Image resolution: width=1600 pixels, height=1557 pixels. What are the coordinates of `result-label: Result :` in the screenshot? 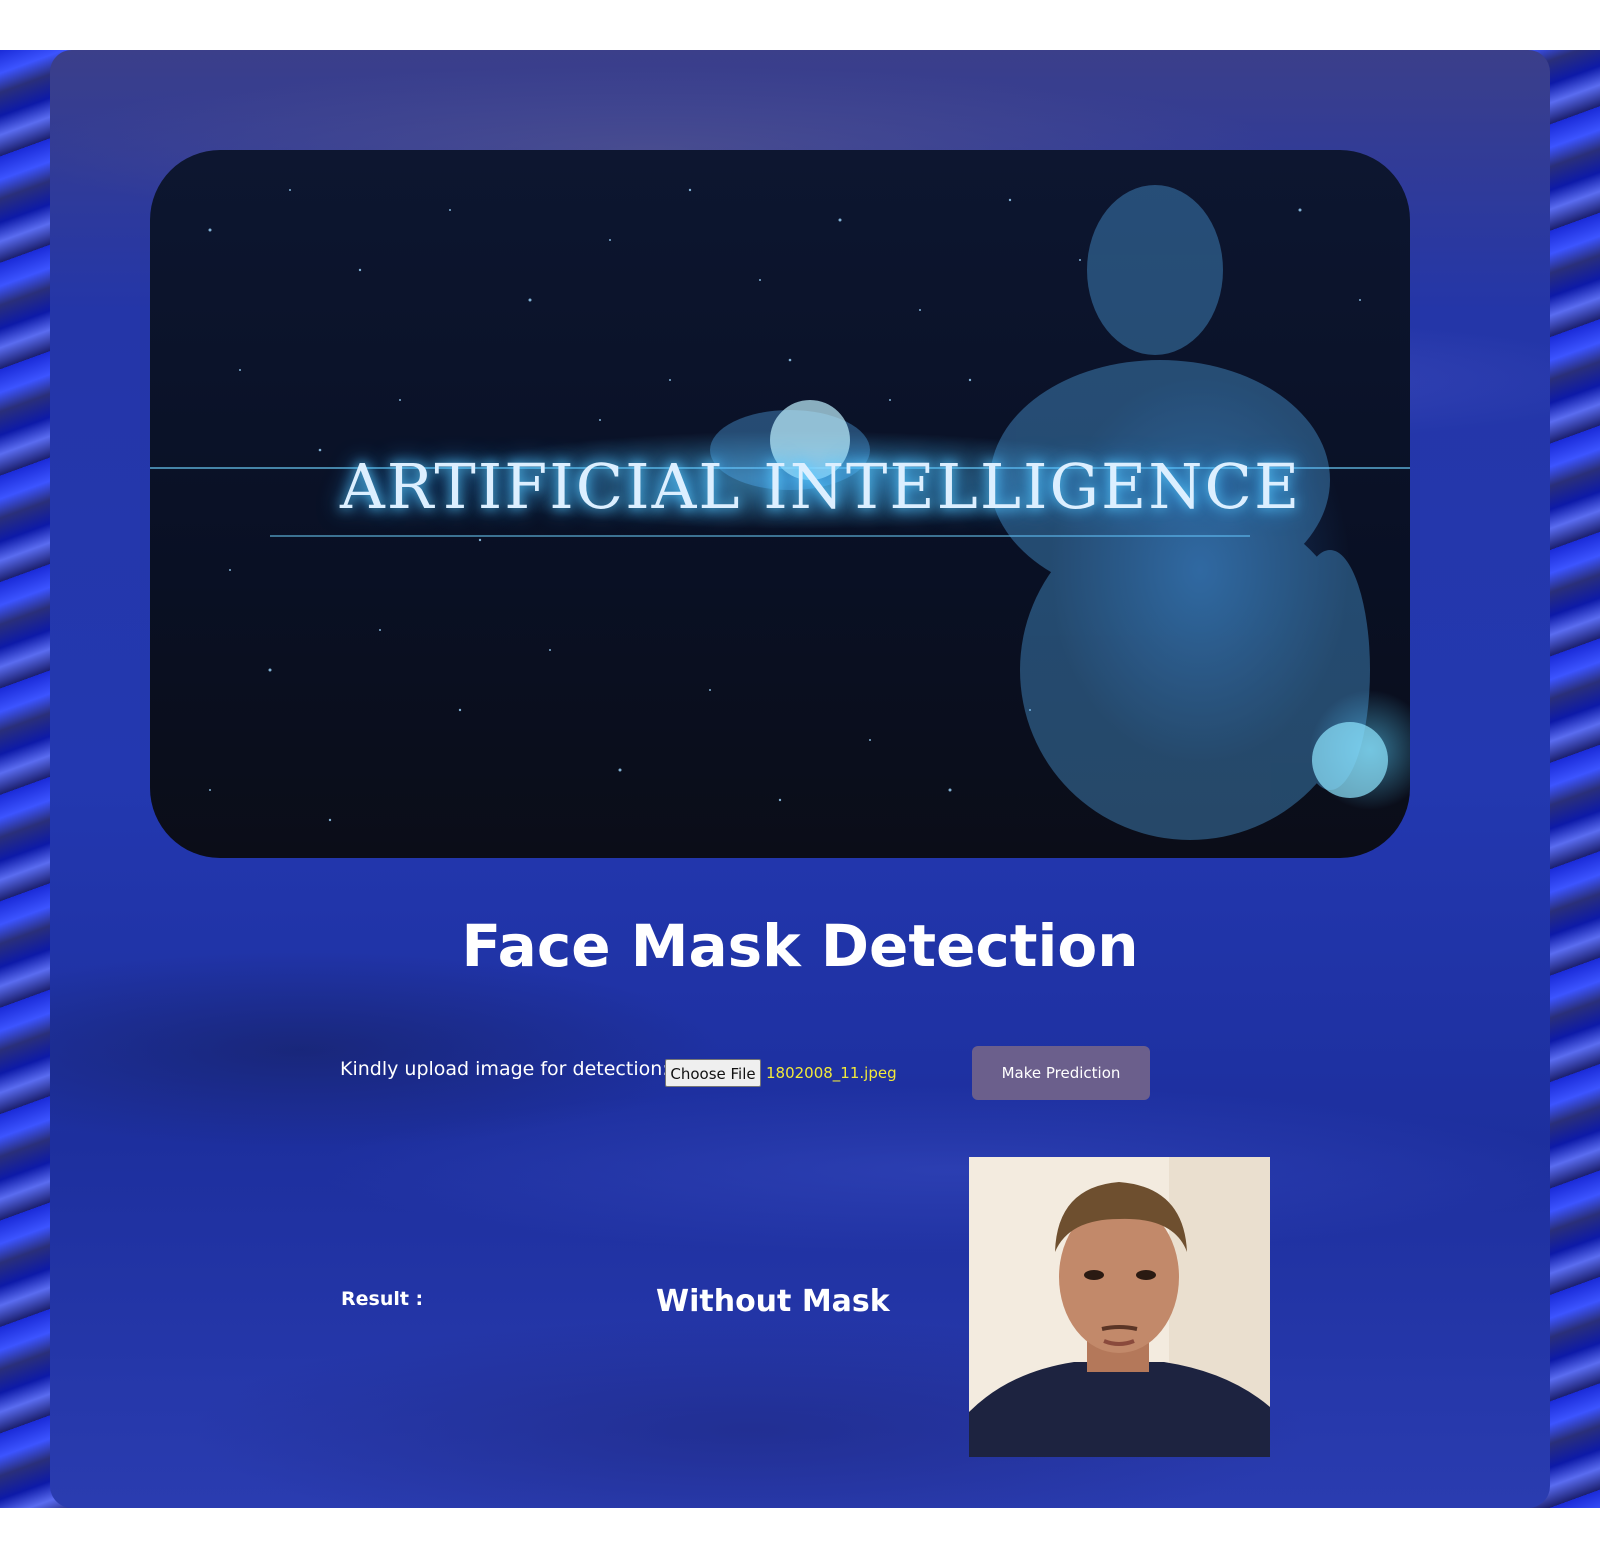 It's located at (382, 1299).